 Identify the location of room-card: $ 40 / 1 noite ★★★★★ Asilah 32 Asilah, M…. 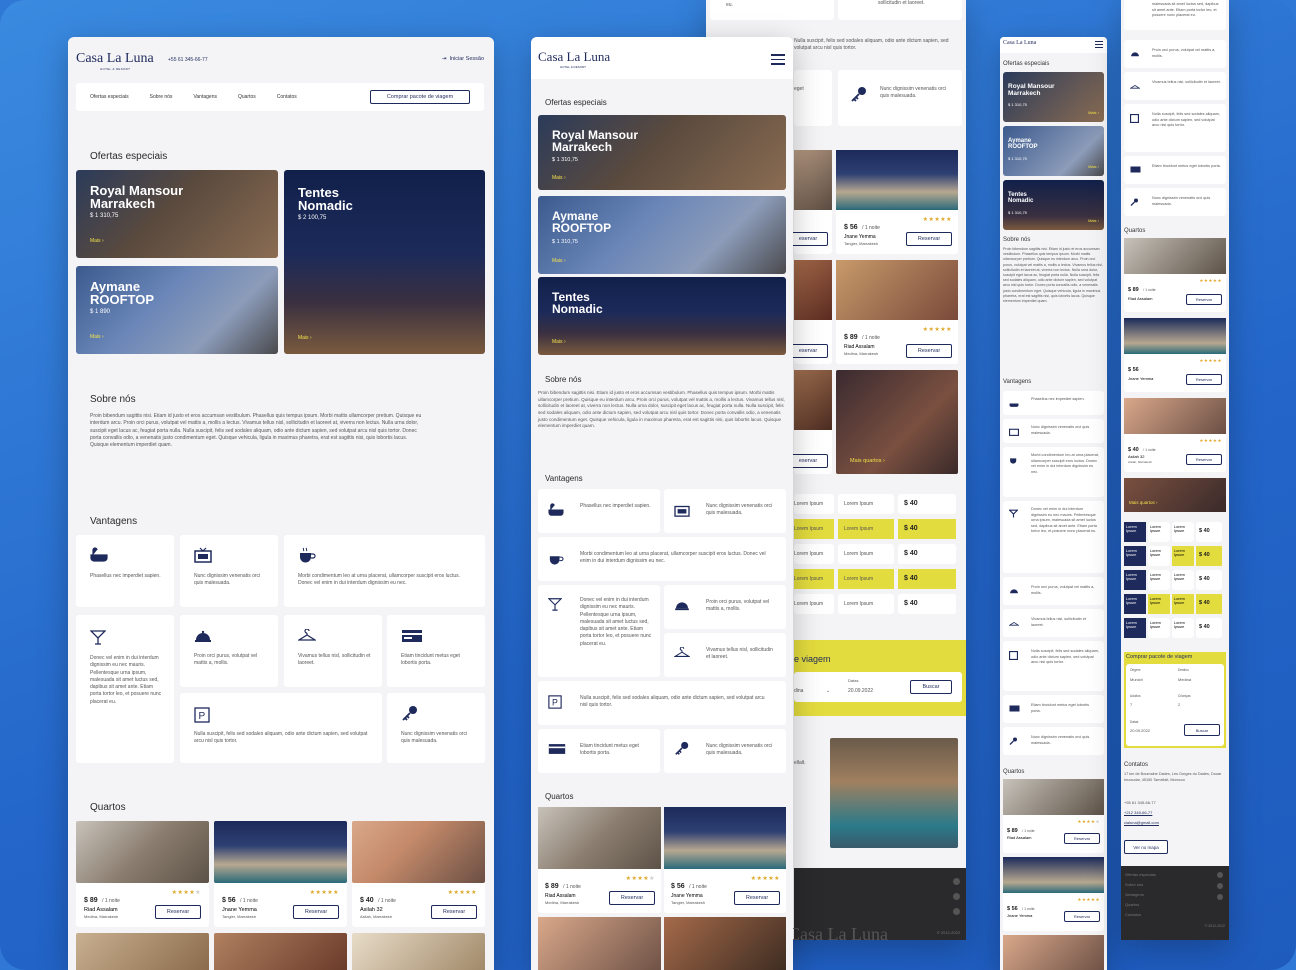
(418, 874).